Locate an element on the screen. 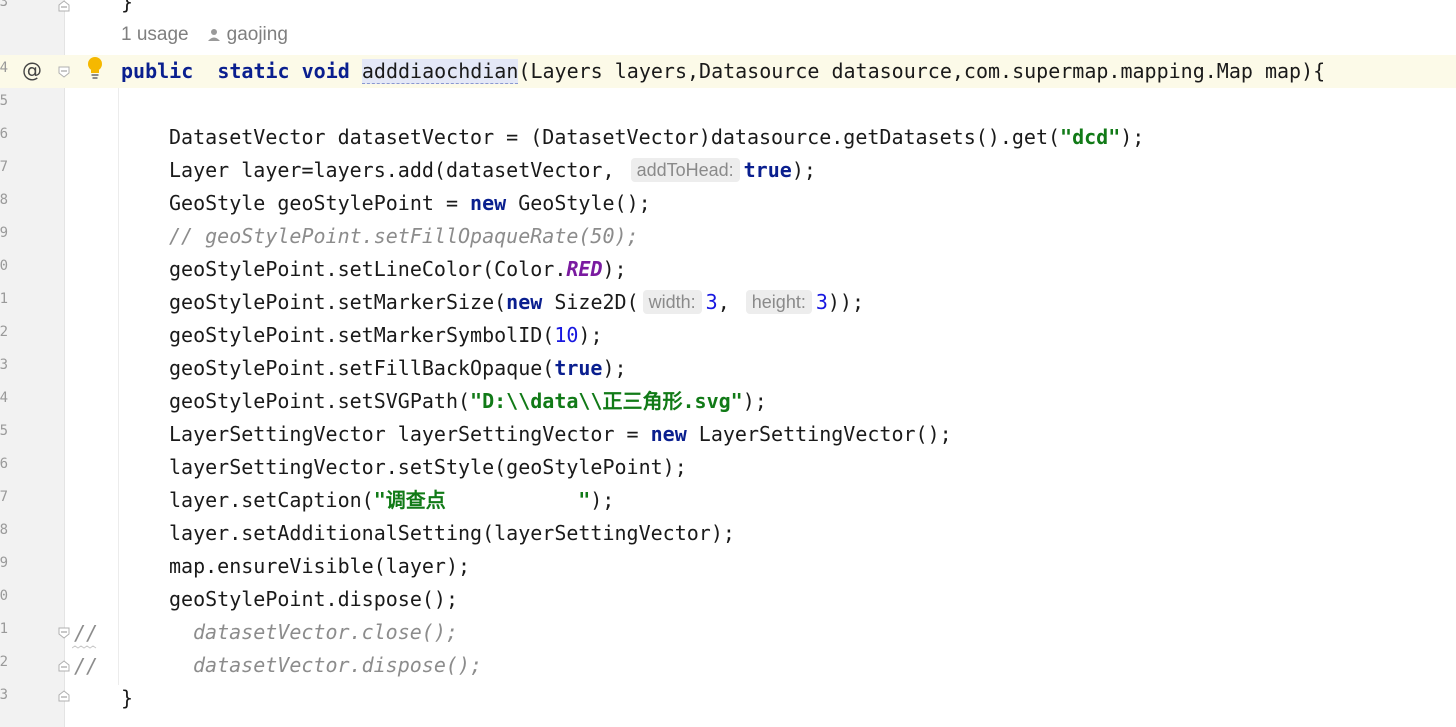 The height and width of the screenshot is (727, 1456). code-line: datasetVector.close(); is located at coordinates (325, 632).